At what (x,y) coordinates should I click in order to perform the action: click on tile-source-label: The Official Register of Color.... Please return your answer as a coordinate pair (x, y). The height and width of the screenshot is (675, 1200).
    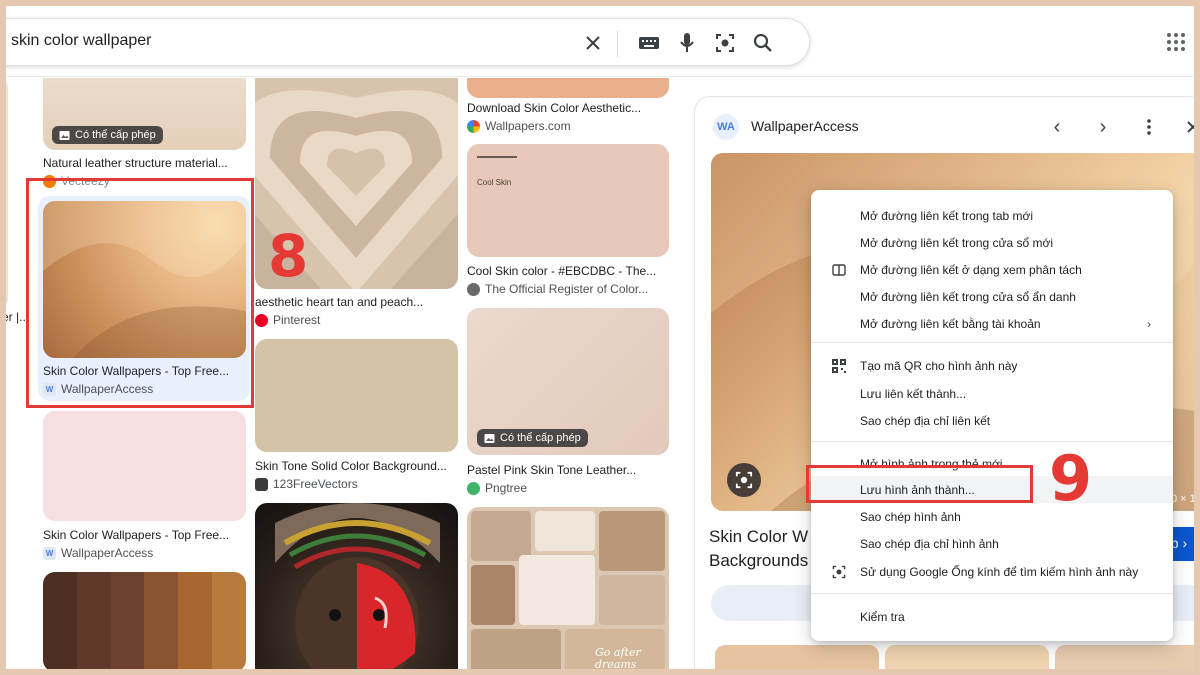
    Looking at the image, I should click on (567, 289).